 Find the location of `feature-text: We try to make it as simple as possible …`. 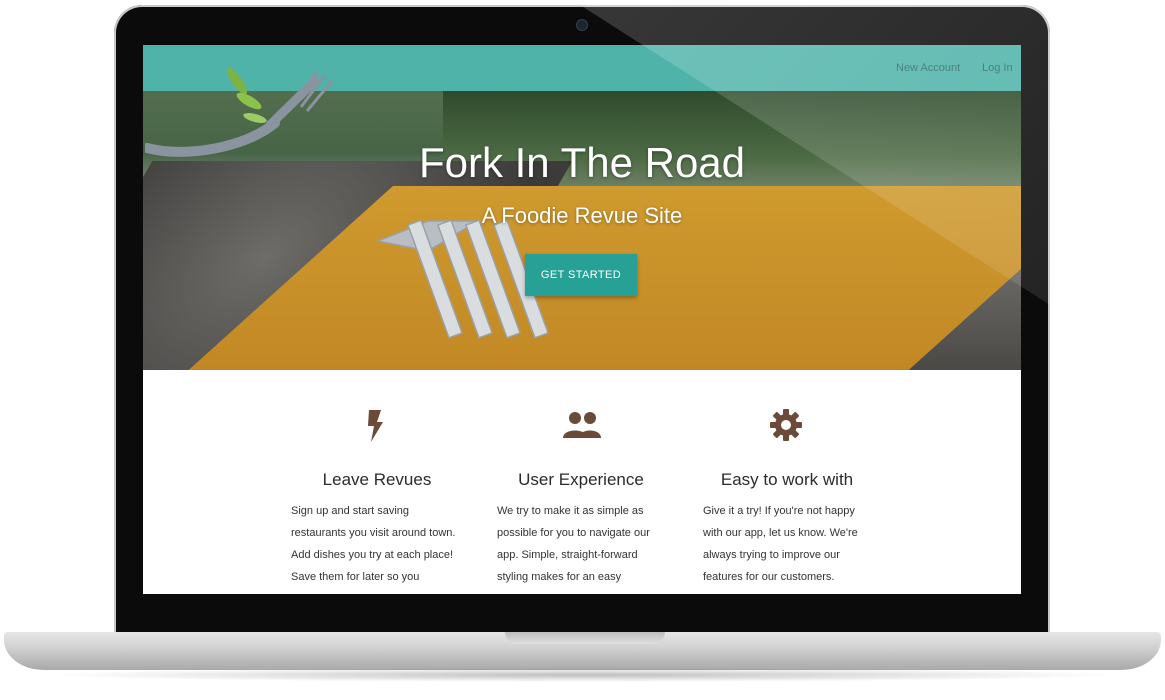

feature-text: We try to make it as simple as possible … is located at coordinates (573, 544).